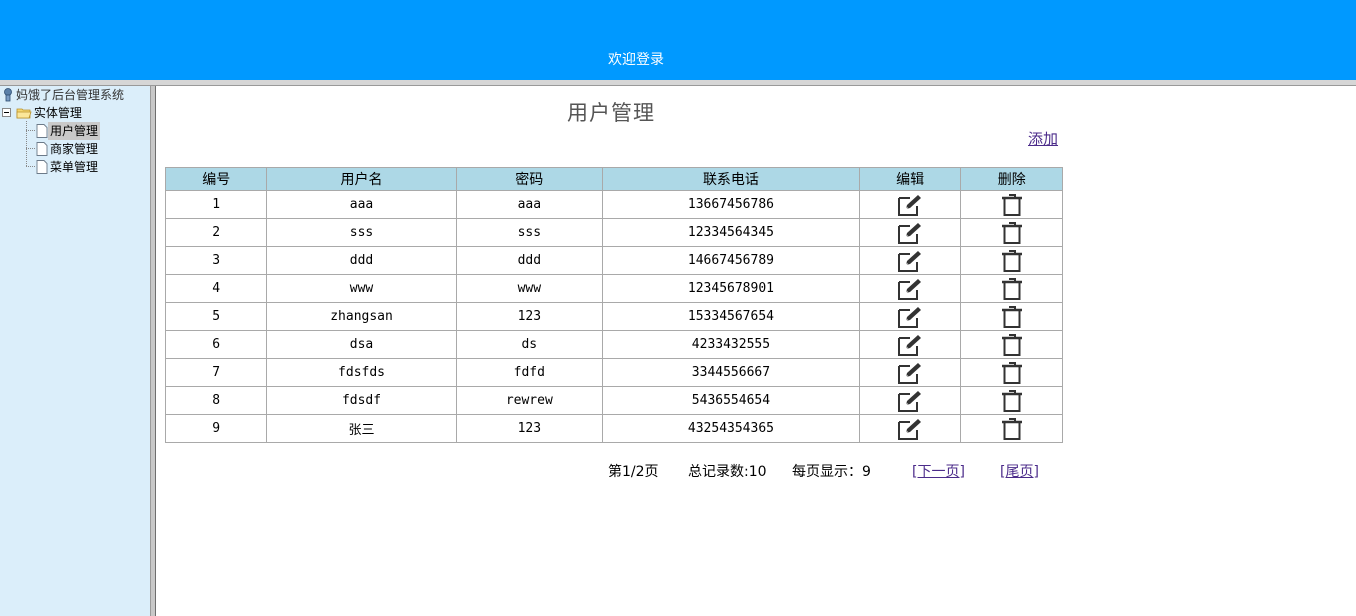  Describe the element at coordinates (42, 130) in the screenshot. I see `page-icon` at that location.